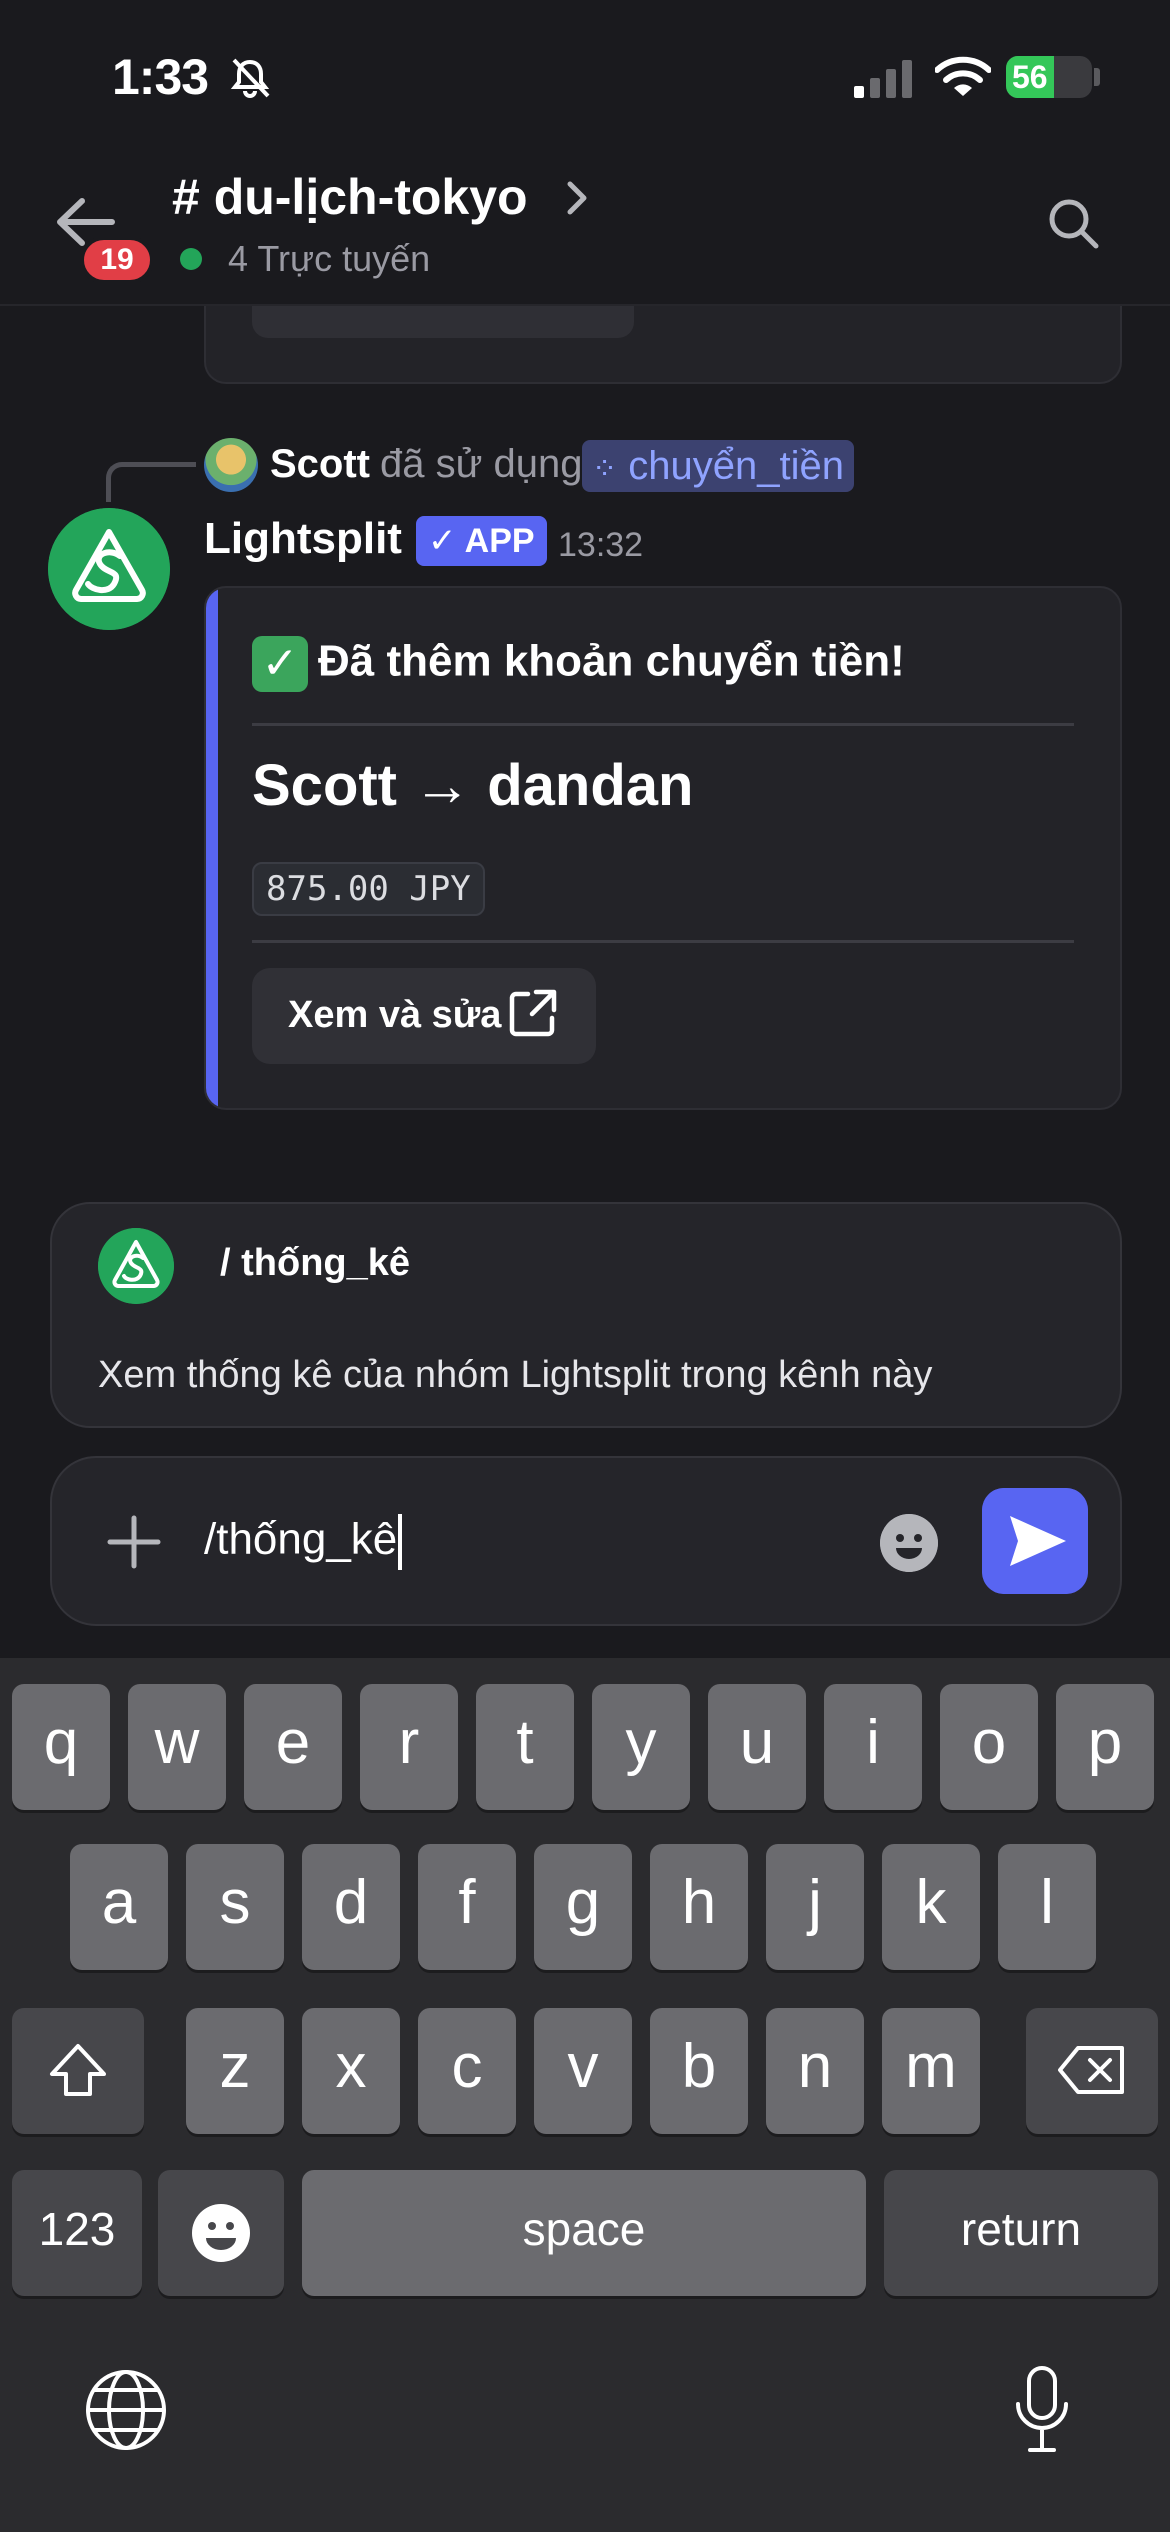 The width and height of the screenshot is (1170, 2532). What do you see at coordinates (611, 661) in the screenshot?
I see `embed-title-text: Đã thêm khoản chuyển tiền!` at bounding box center [611, 661].